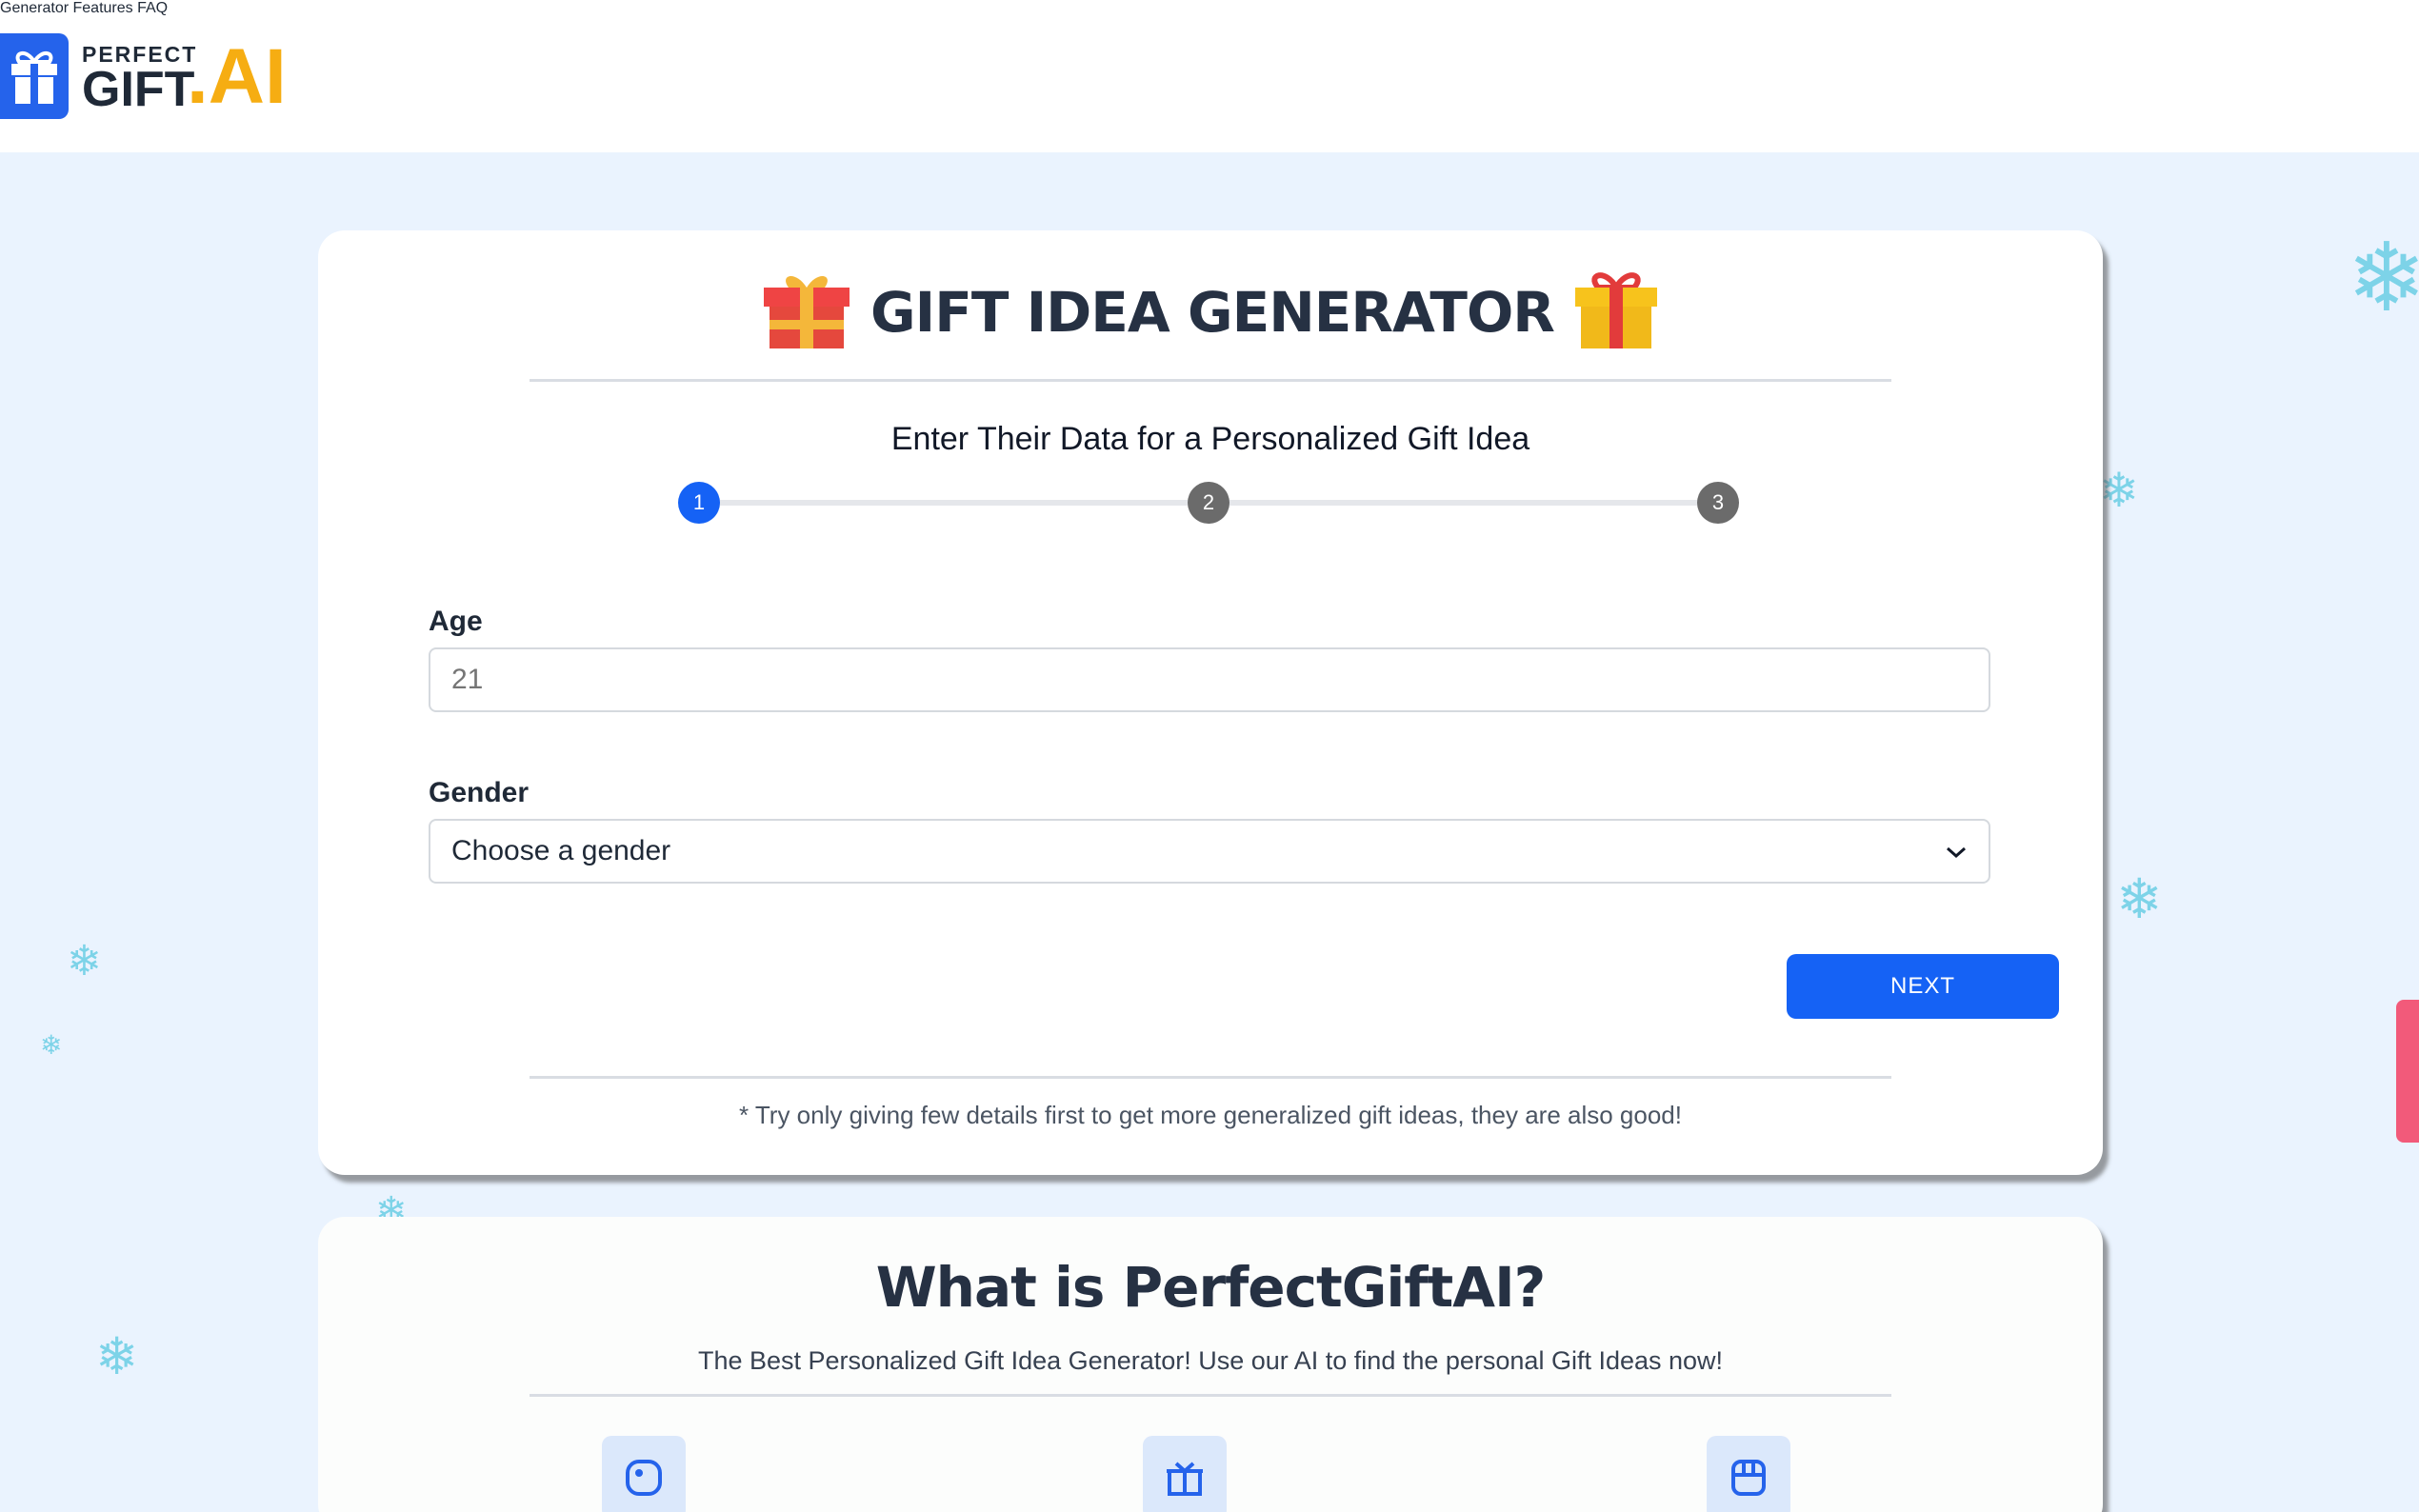  What do you see at coordinates (103, 8) in the screenshot?
I see `nav-features: Features` at bounding box center [103, 8].